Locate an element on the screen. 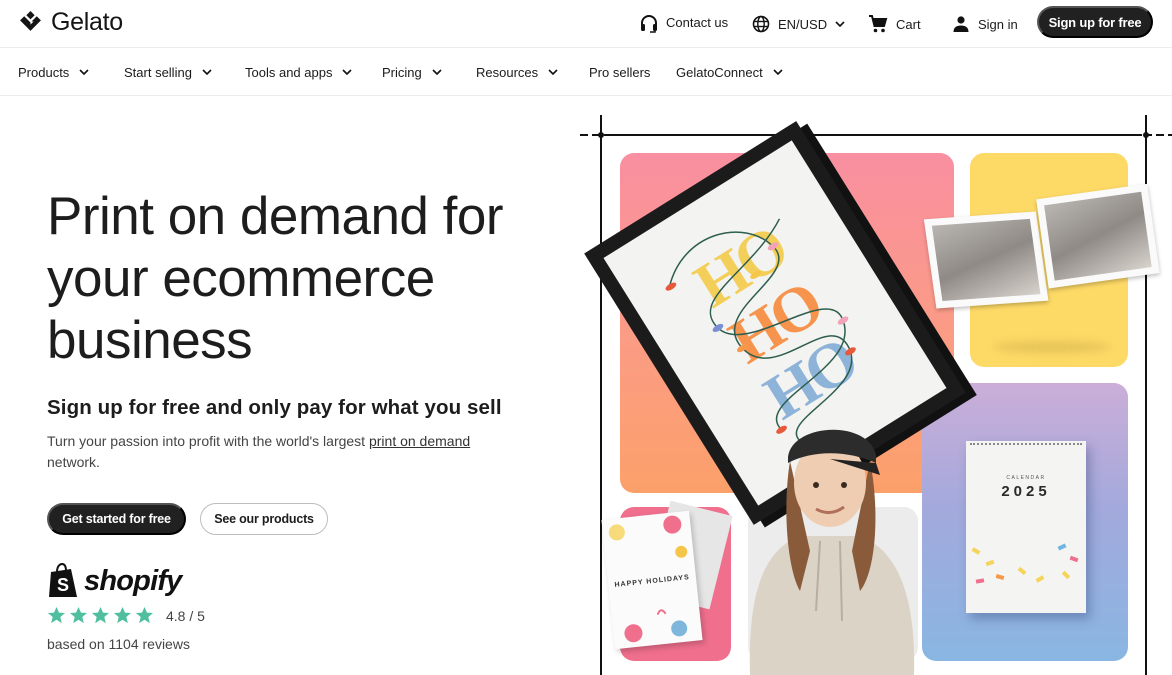 The width and height of the screenshot is (1172, 675). description-text-end: network. is located at coordinates (73, 462).